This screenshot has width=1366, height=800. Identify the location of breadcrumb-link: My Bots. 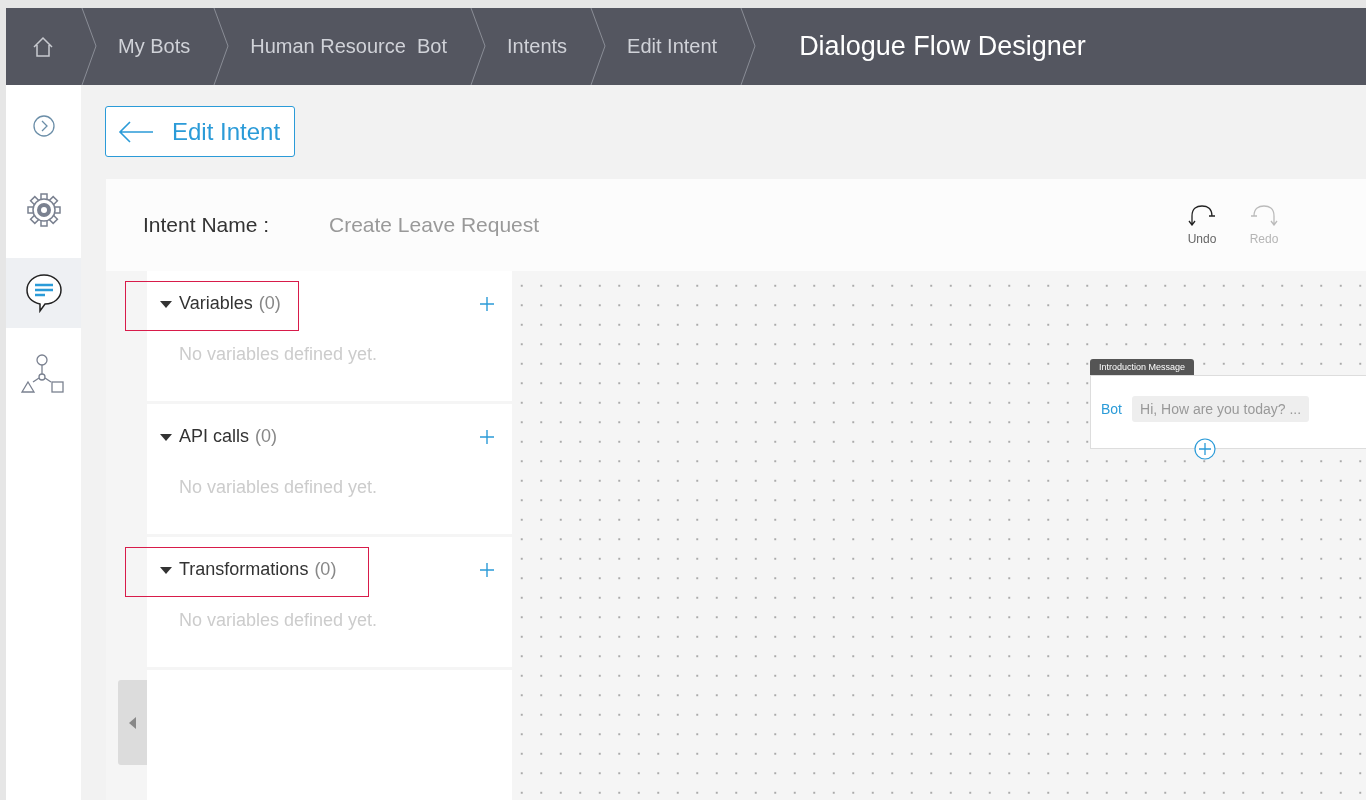
(156, 46).